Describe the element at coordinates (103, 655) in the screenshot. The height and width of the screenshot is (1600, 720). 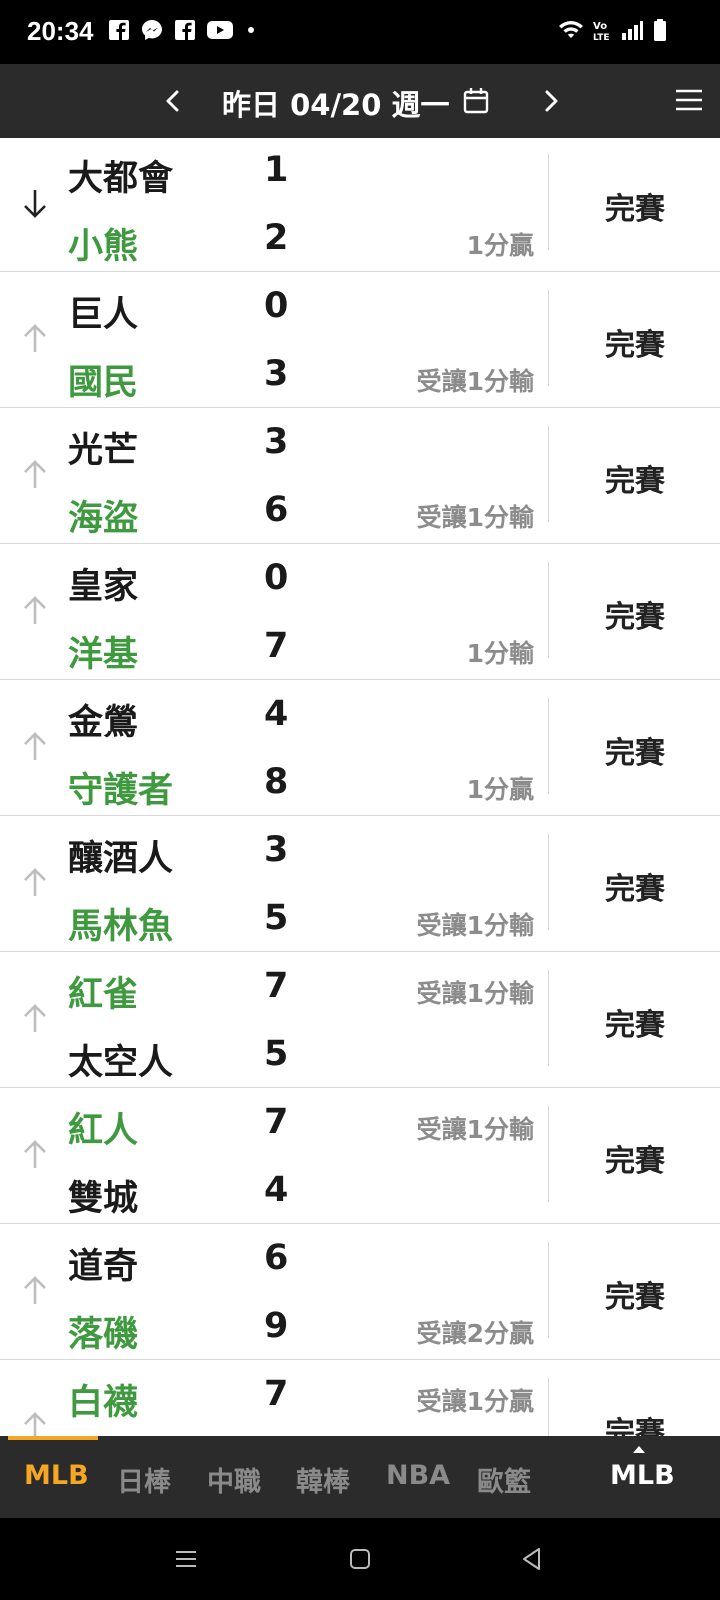
I see `home-team-name: 洋基` at that location.